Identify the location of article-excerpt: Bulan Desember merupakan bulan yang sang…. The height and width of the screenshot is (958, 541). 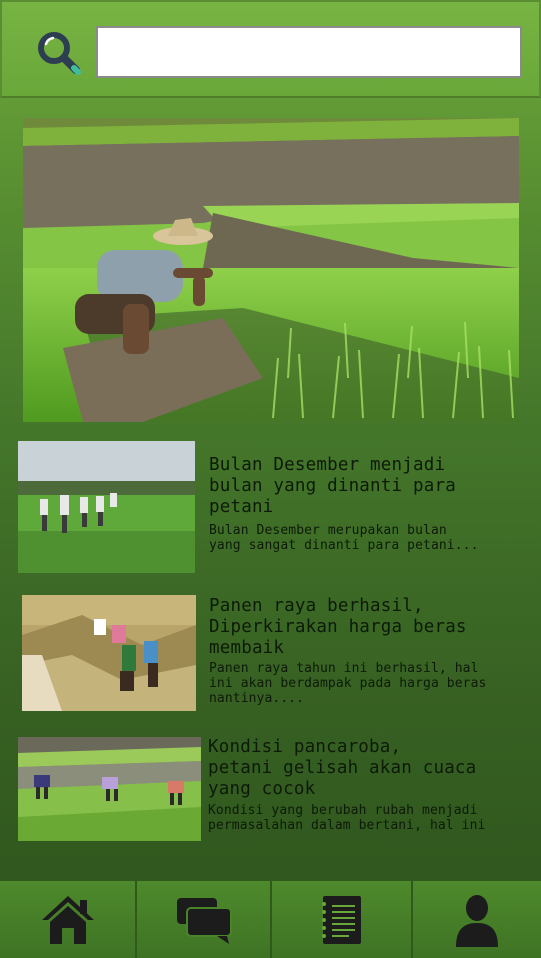
(344, 538).